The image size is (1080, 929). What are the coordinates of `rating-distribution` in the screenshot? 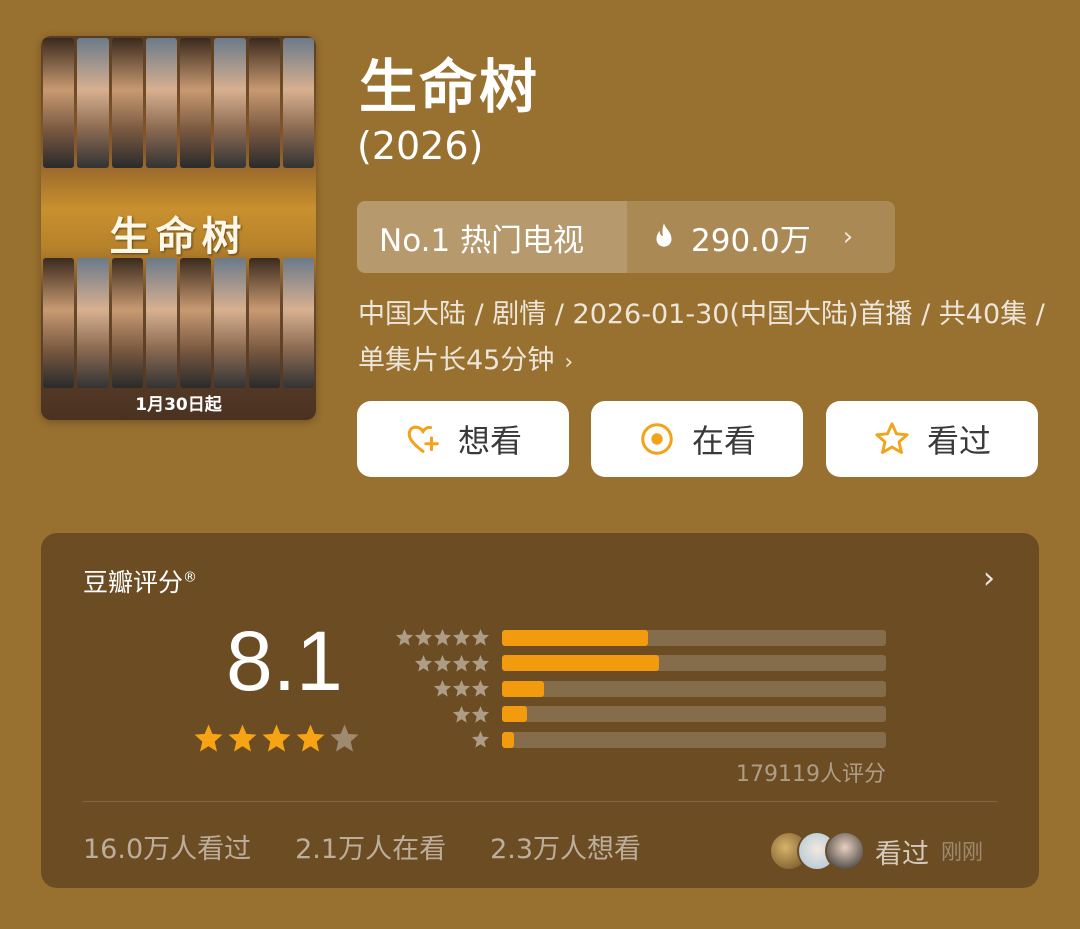 It's located at (638, 689).